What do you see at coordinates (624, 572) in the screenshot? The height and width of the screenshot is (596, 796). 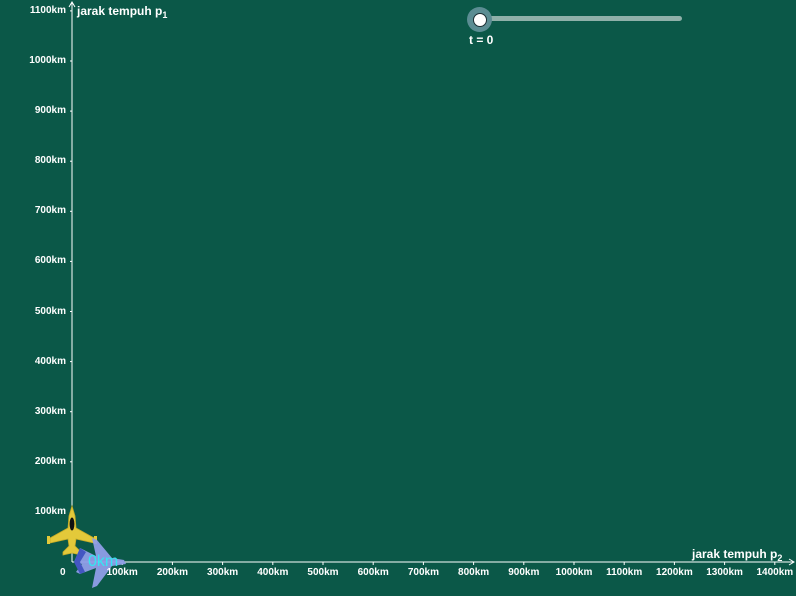 I see `x-tick-label: 1100km` at bounding box center [624, 572].